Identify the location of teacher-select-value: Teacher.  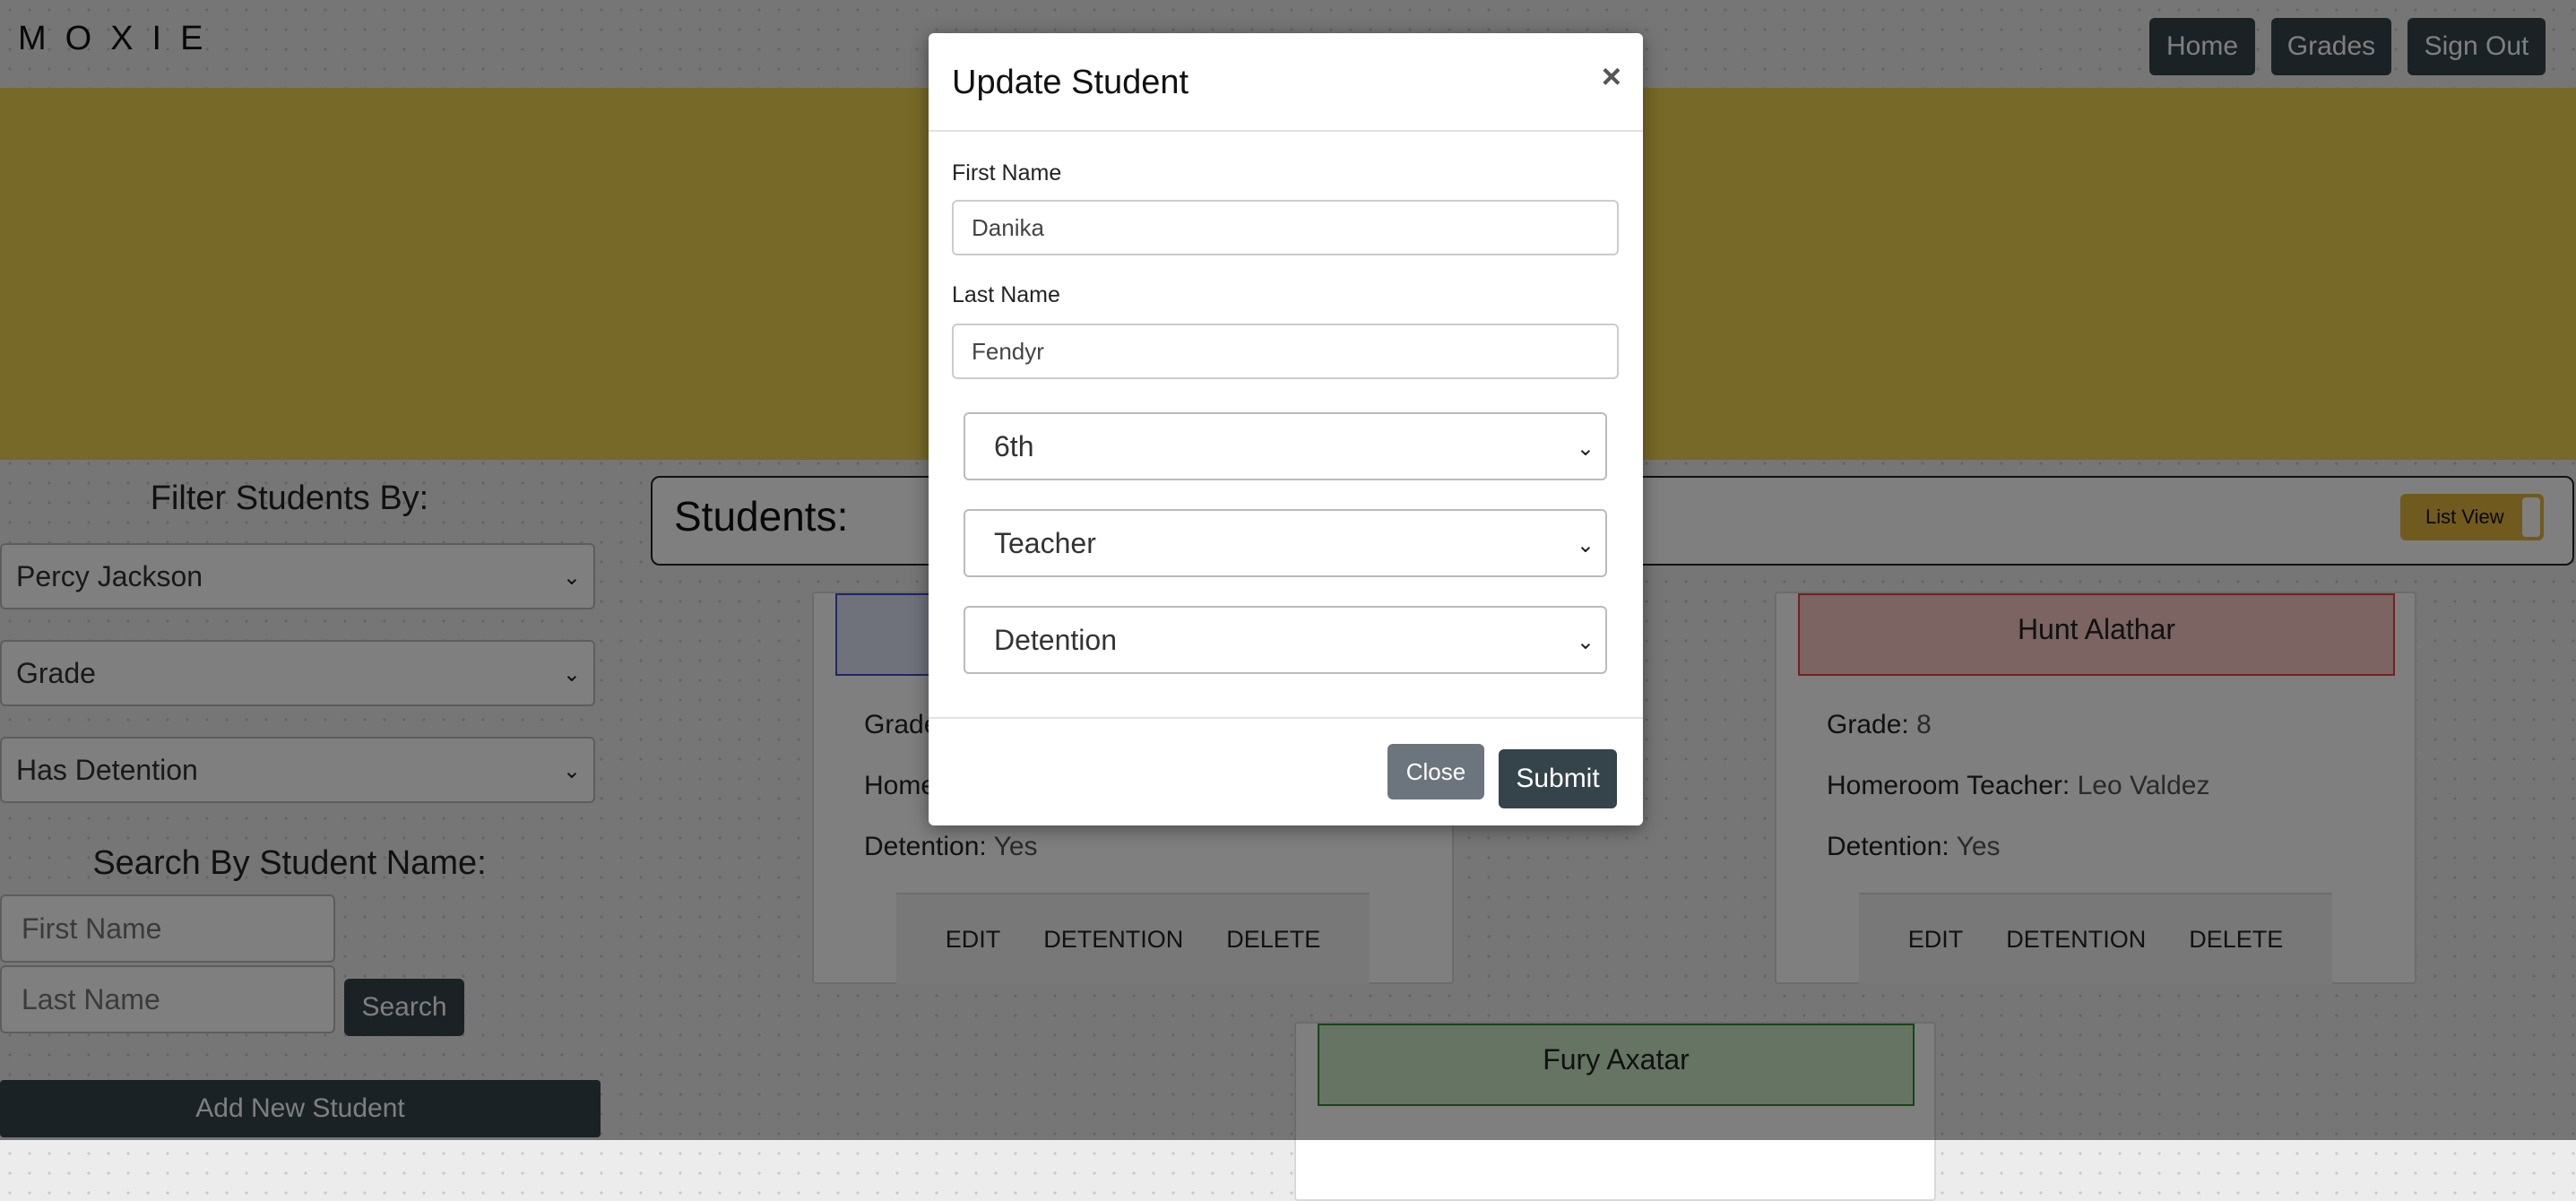
(1045, 542).